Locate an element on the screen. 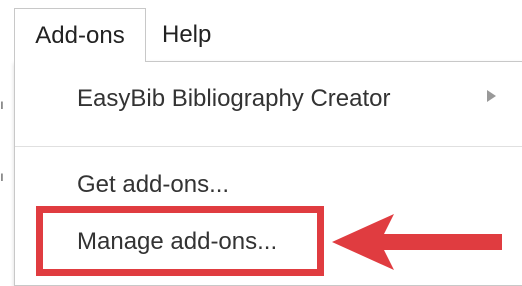  annotation-highlight-box is located at coordinates (180, 241).